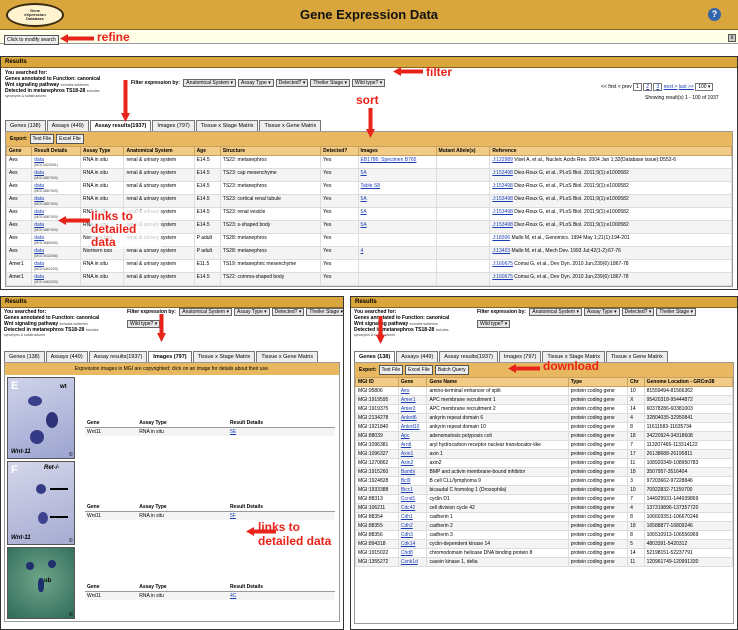  What do you see at coordinates (658, 87) in the screenshot?
I see `pager-page-3: 3` at bounding box center [658, 87].